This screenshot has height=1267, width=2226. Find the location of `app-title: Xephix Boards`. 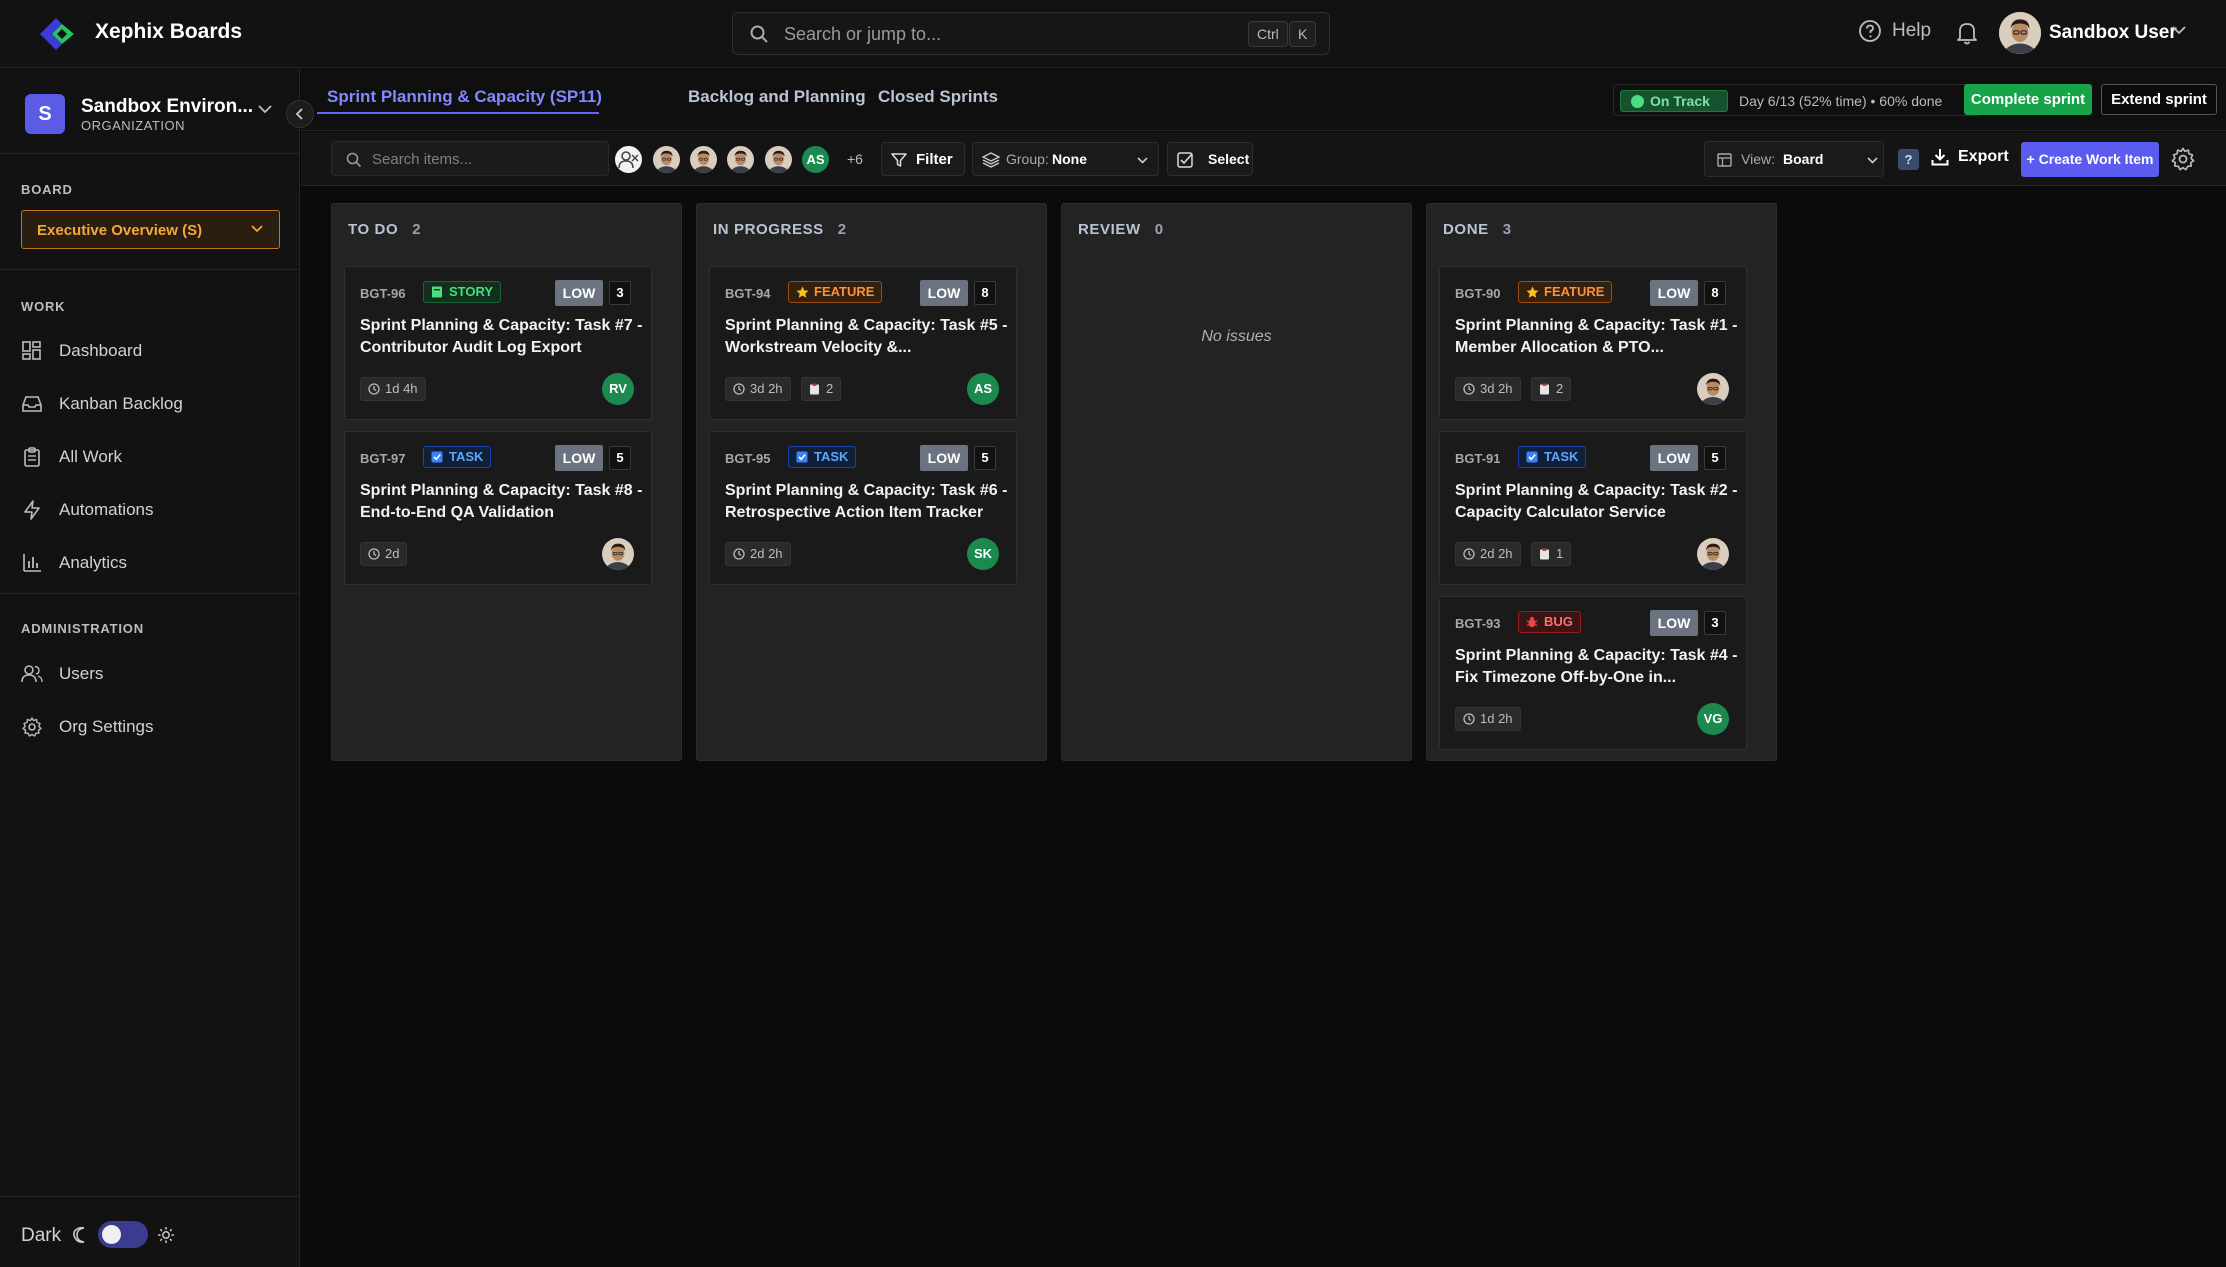

app-title: Xephix Boards is located at coordinates (168, 32).